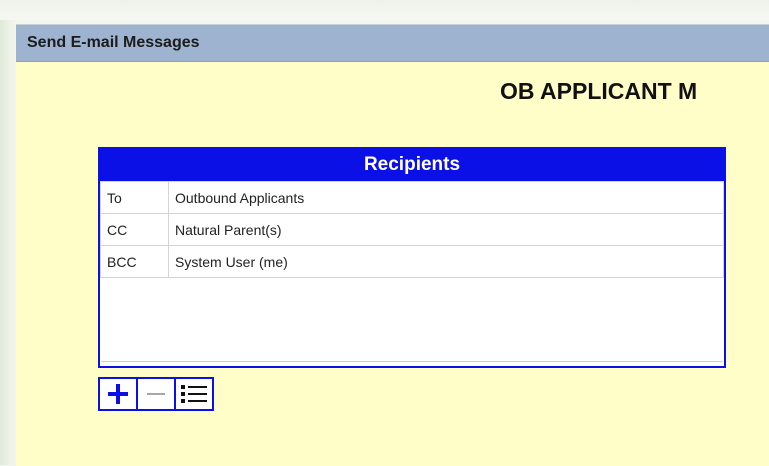 This screenshot has width=769, height=466. I want to click on recipient-type: To, so click(134, 197).